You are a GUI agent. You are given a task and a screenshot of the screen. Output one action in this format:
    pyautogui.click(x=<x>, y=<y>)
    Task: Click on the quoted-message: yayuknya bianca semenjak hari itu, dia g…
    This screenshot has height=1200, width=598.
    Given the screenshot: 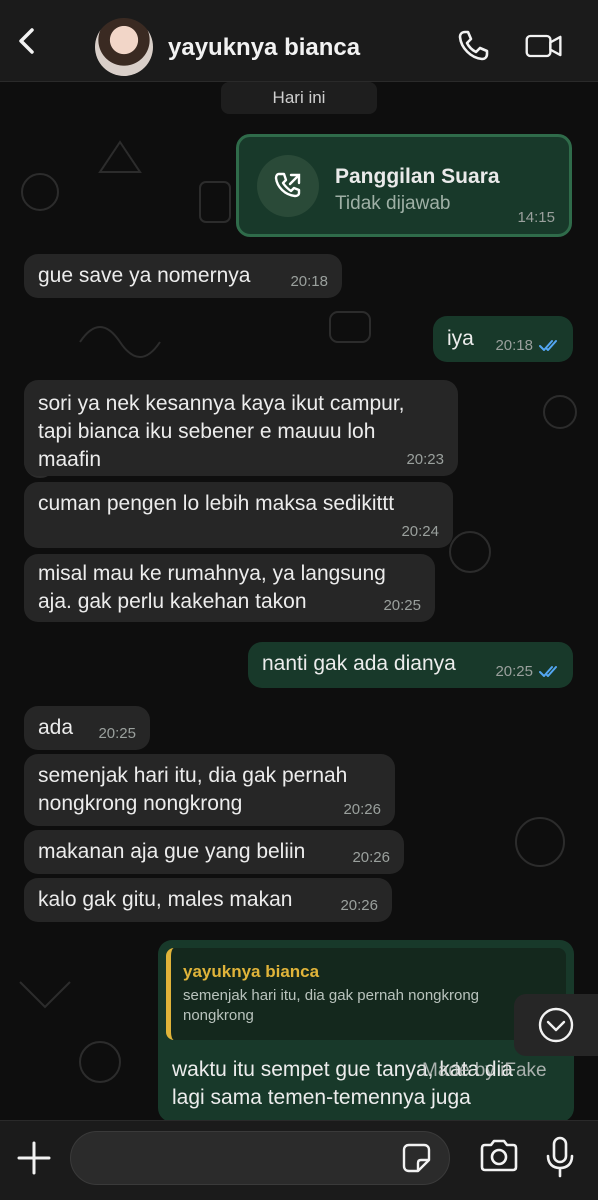 What is the action you would take?
    pyautogui.click(x=366, y=994)
    